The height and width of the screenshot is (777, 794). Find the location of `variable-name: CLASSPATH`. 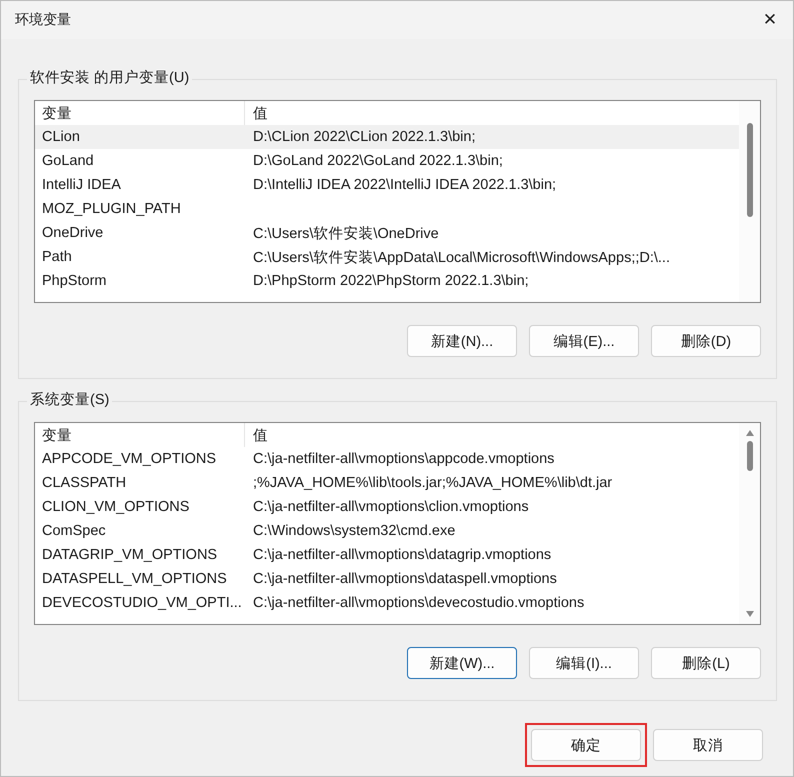

variable-name: CLASSPATH is located at coordinates (84, 483).